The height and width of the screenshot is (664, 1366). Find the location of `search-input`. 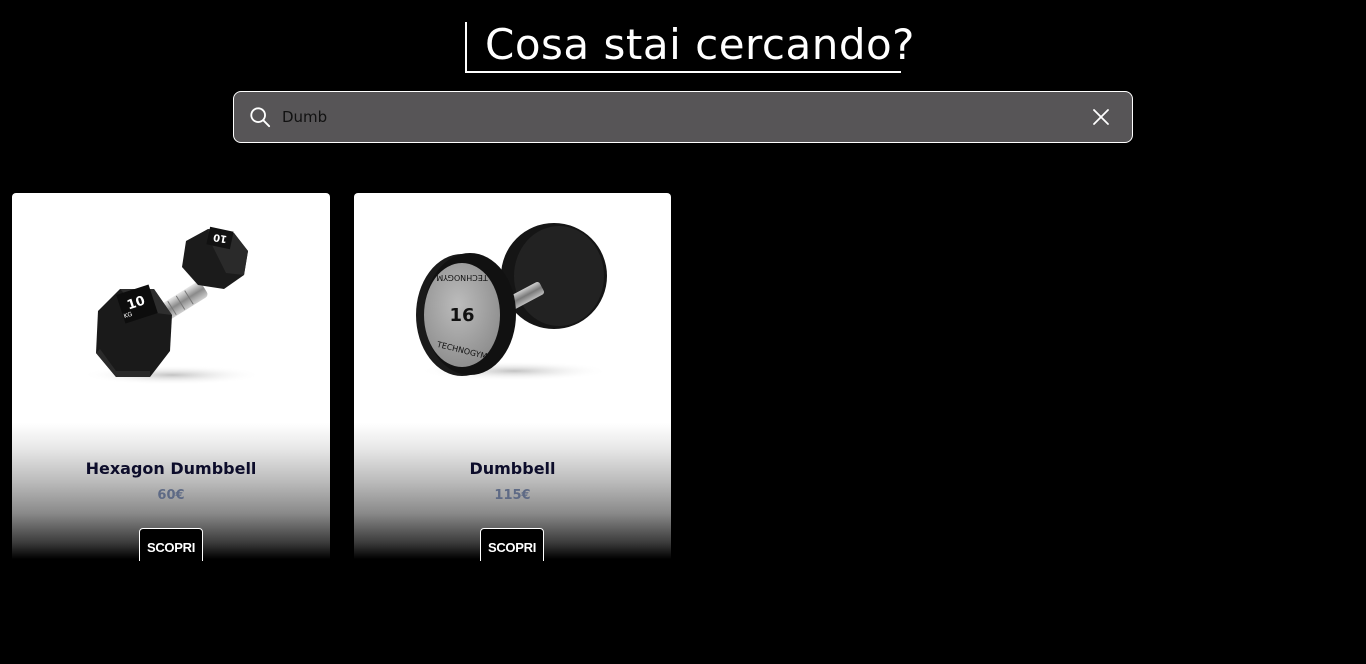

search-input is located at coordinates (672, 117).